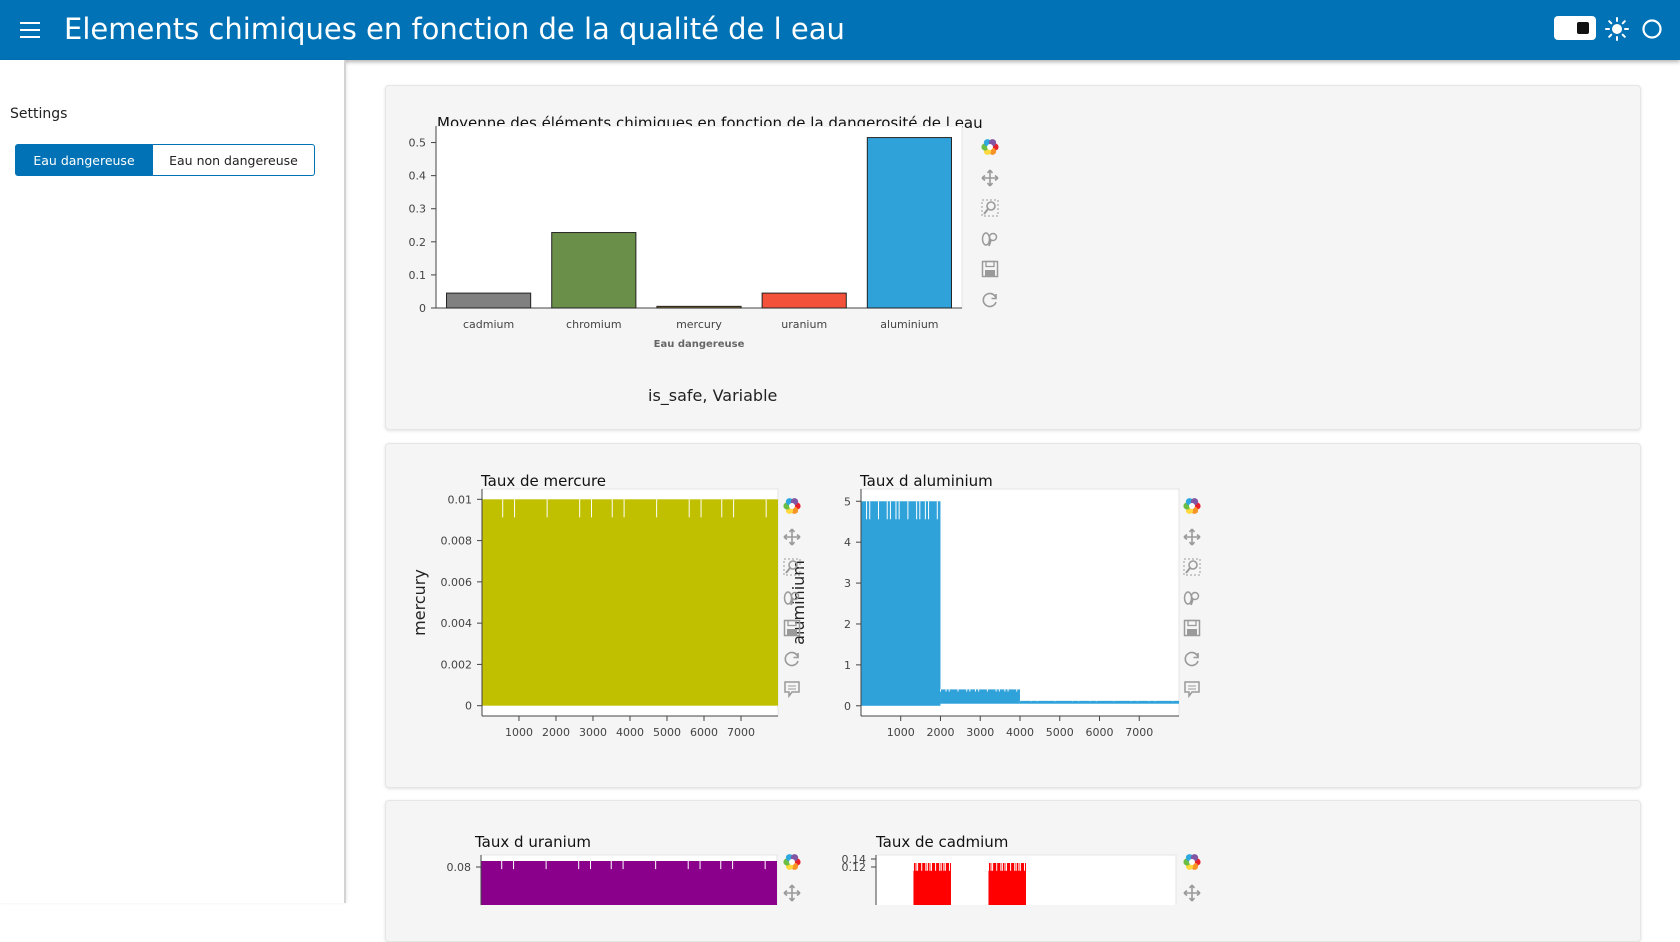 The image size is (1680, 942). What do you see at coordinates (854, 859) in the screenshot?
I see `y-tick-label: 0.14` at bounding box center [854, 859].